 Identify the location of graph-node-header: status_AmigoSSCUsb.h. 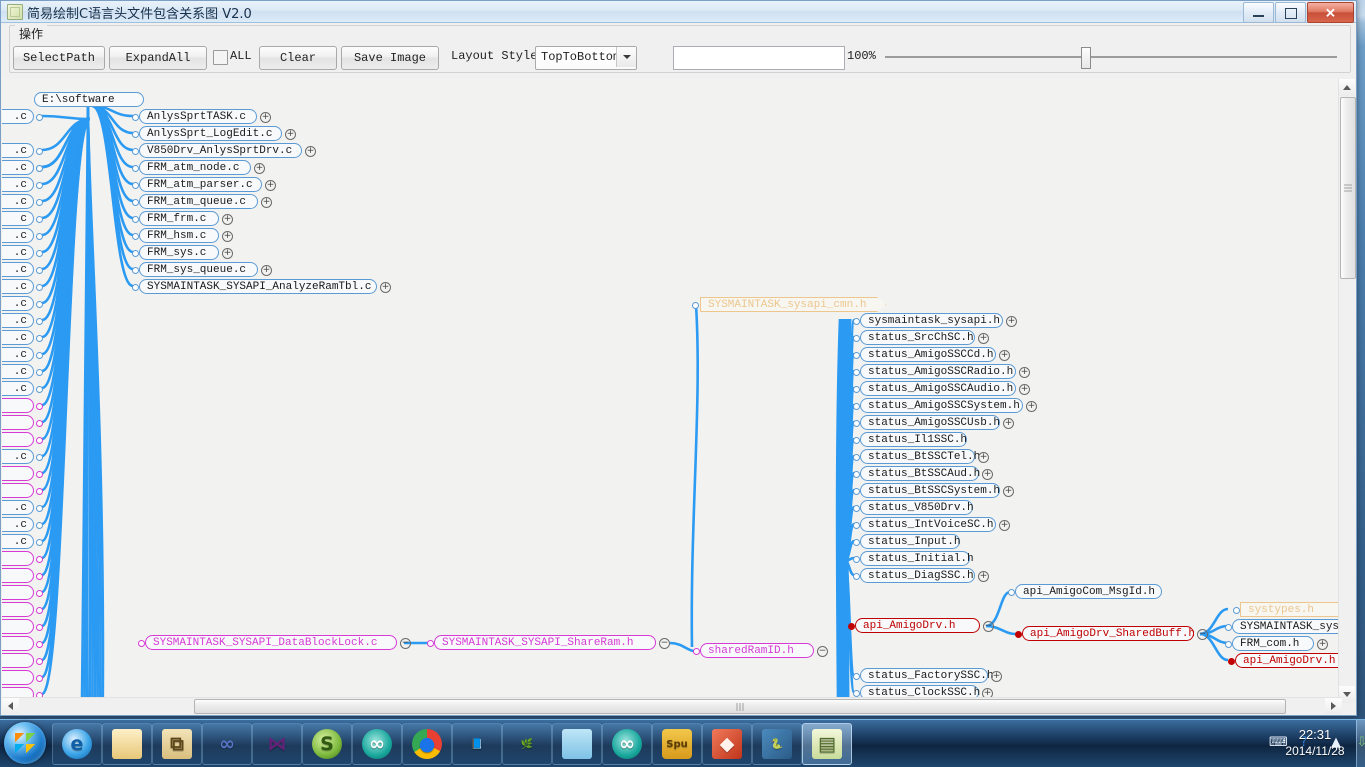
(930, 422).